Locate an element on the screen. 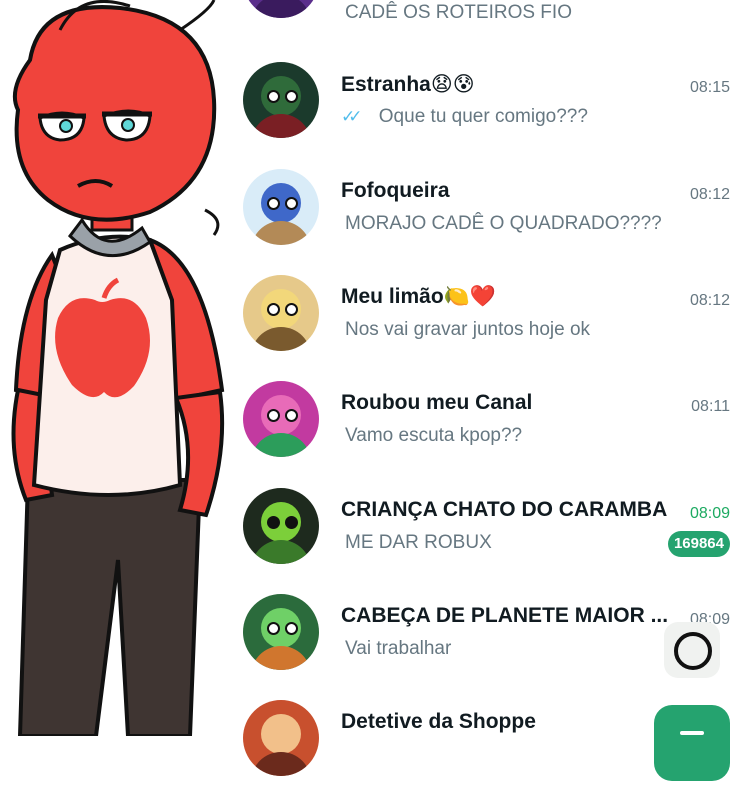 The width and height of the screenshot is (736, 804). chat-name: CRIANÇA CHATO DO CARAMBA is located at coordinates (504, 509).